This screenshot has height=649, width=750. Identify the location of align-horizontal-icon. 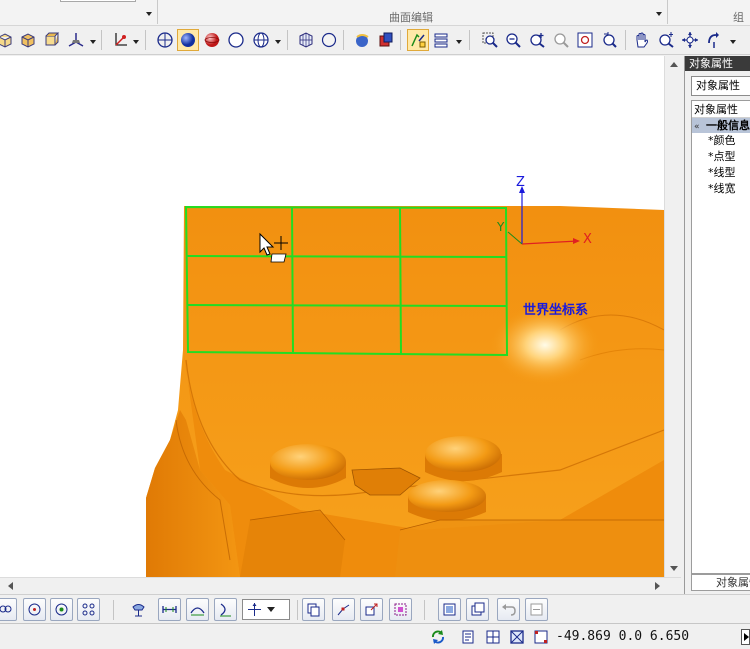
(169, 609).